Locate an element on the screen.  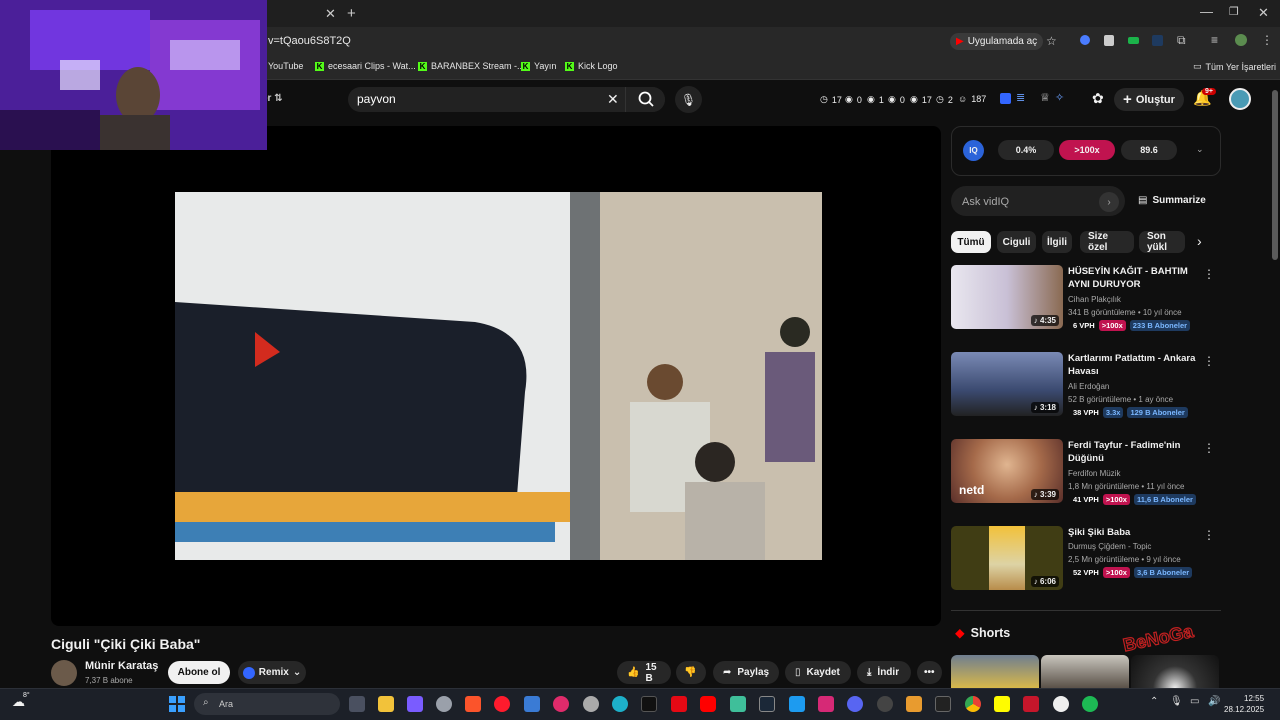
search-button is located at coordinates (645, 99).